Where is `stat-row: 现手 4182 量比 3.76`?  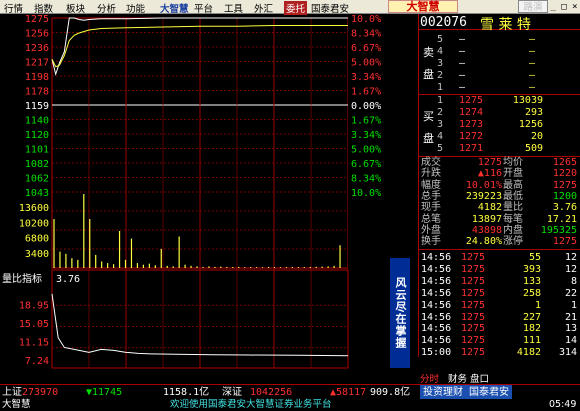 stat-row: 现手 4182 量比 3.76 is located at coordinates (499, 208).